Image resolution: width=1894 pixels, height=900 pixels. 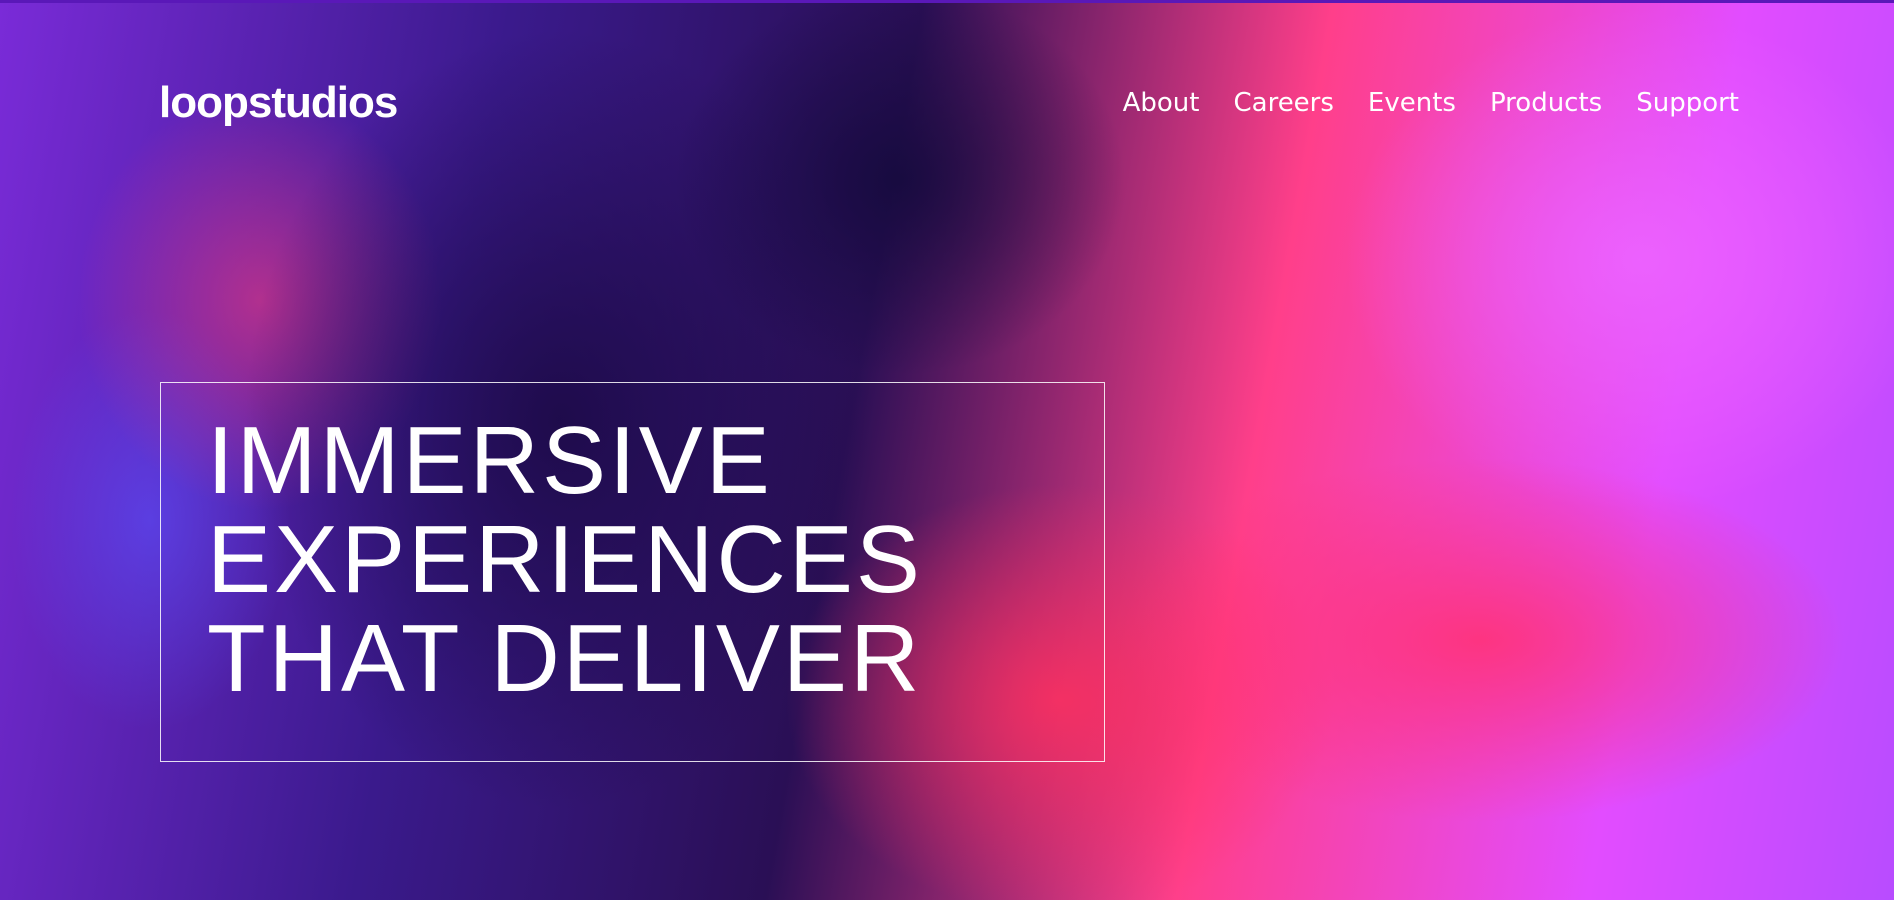 What do you see at coordinates (490, 460) in the screenshot?
I see `headline-line: IMMERSIVE` at bounding box center [490, 460].